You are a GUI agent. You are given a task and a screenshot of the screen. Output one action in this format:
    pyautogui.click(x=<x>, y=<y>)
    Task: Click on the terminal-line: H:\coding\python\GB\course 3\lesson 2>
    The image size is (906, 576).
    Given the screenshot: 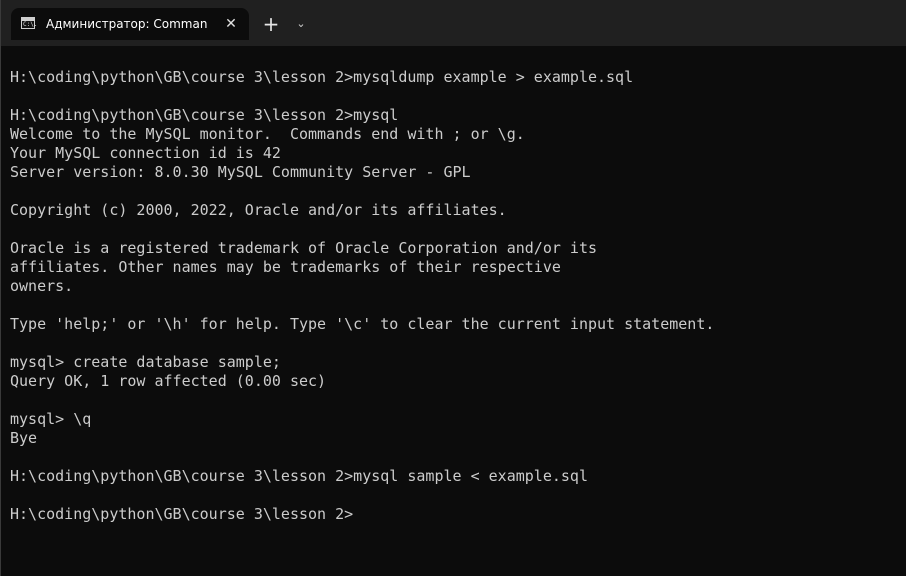 What is the action you would take?
    pyautogui.click(x=182, y=514)
    